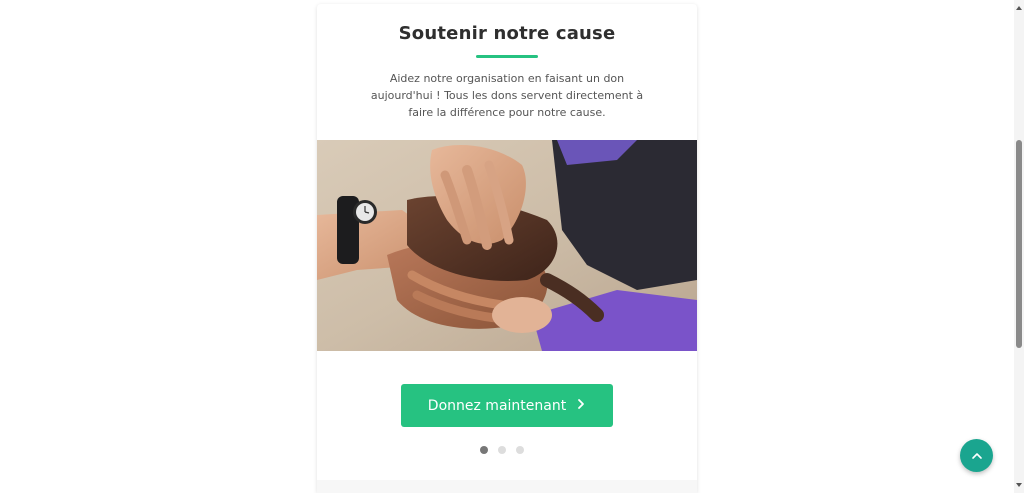  I want to click on card-footer-strip, so click(507, 486).